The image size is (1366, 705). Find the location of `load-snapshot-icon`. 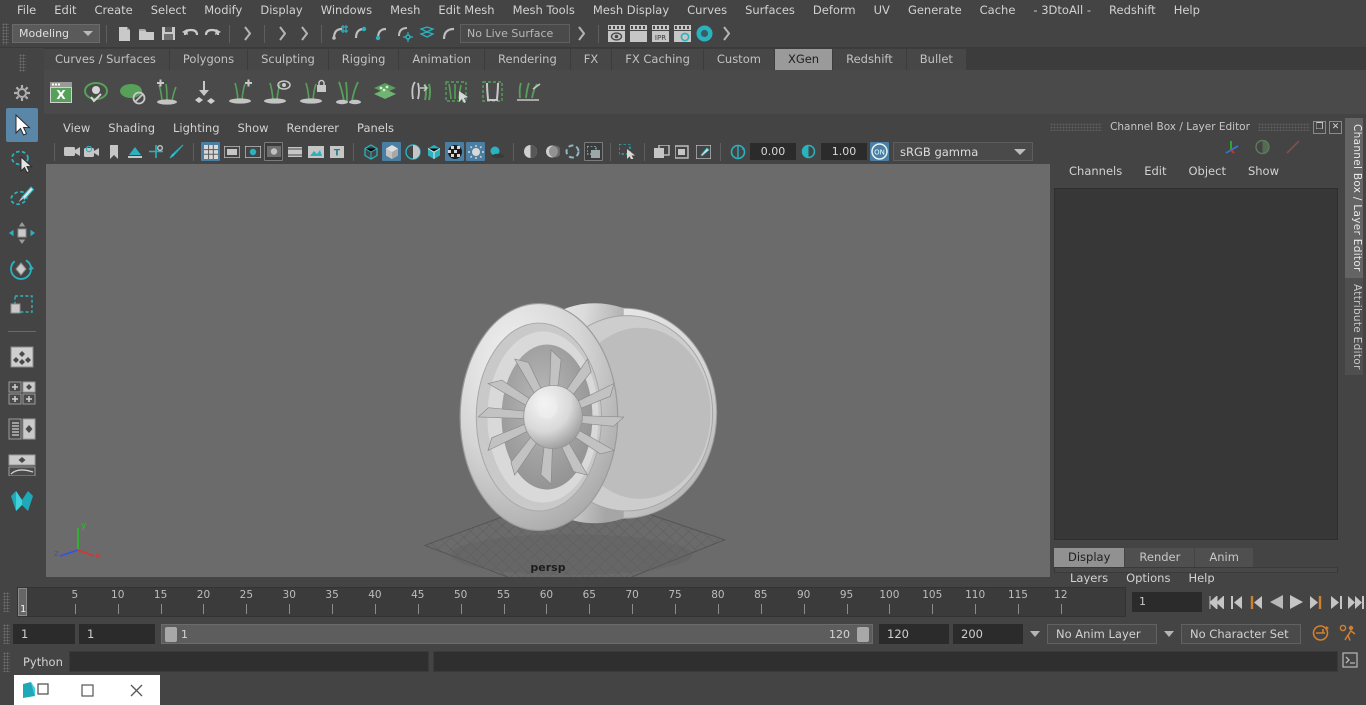

load-snapshot-icon is located at coordinates (682, 151).